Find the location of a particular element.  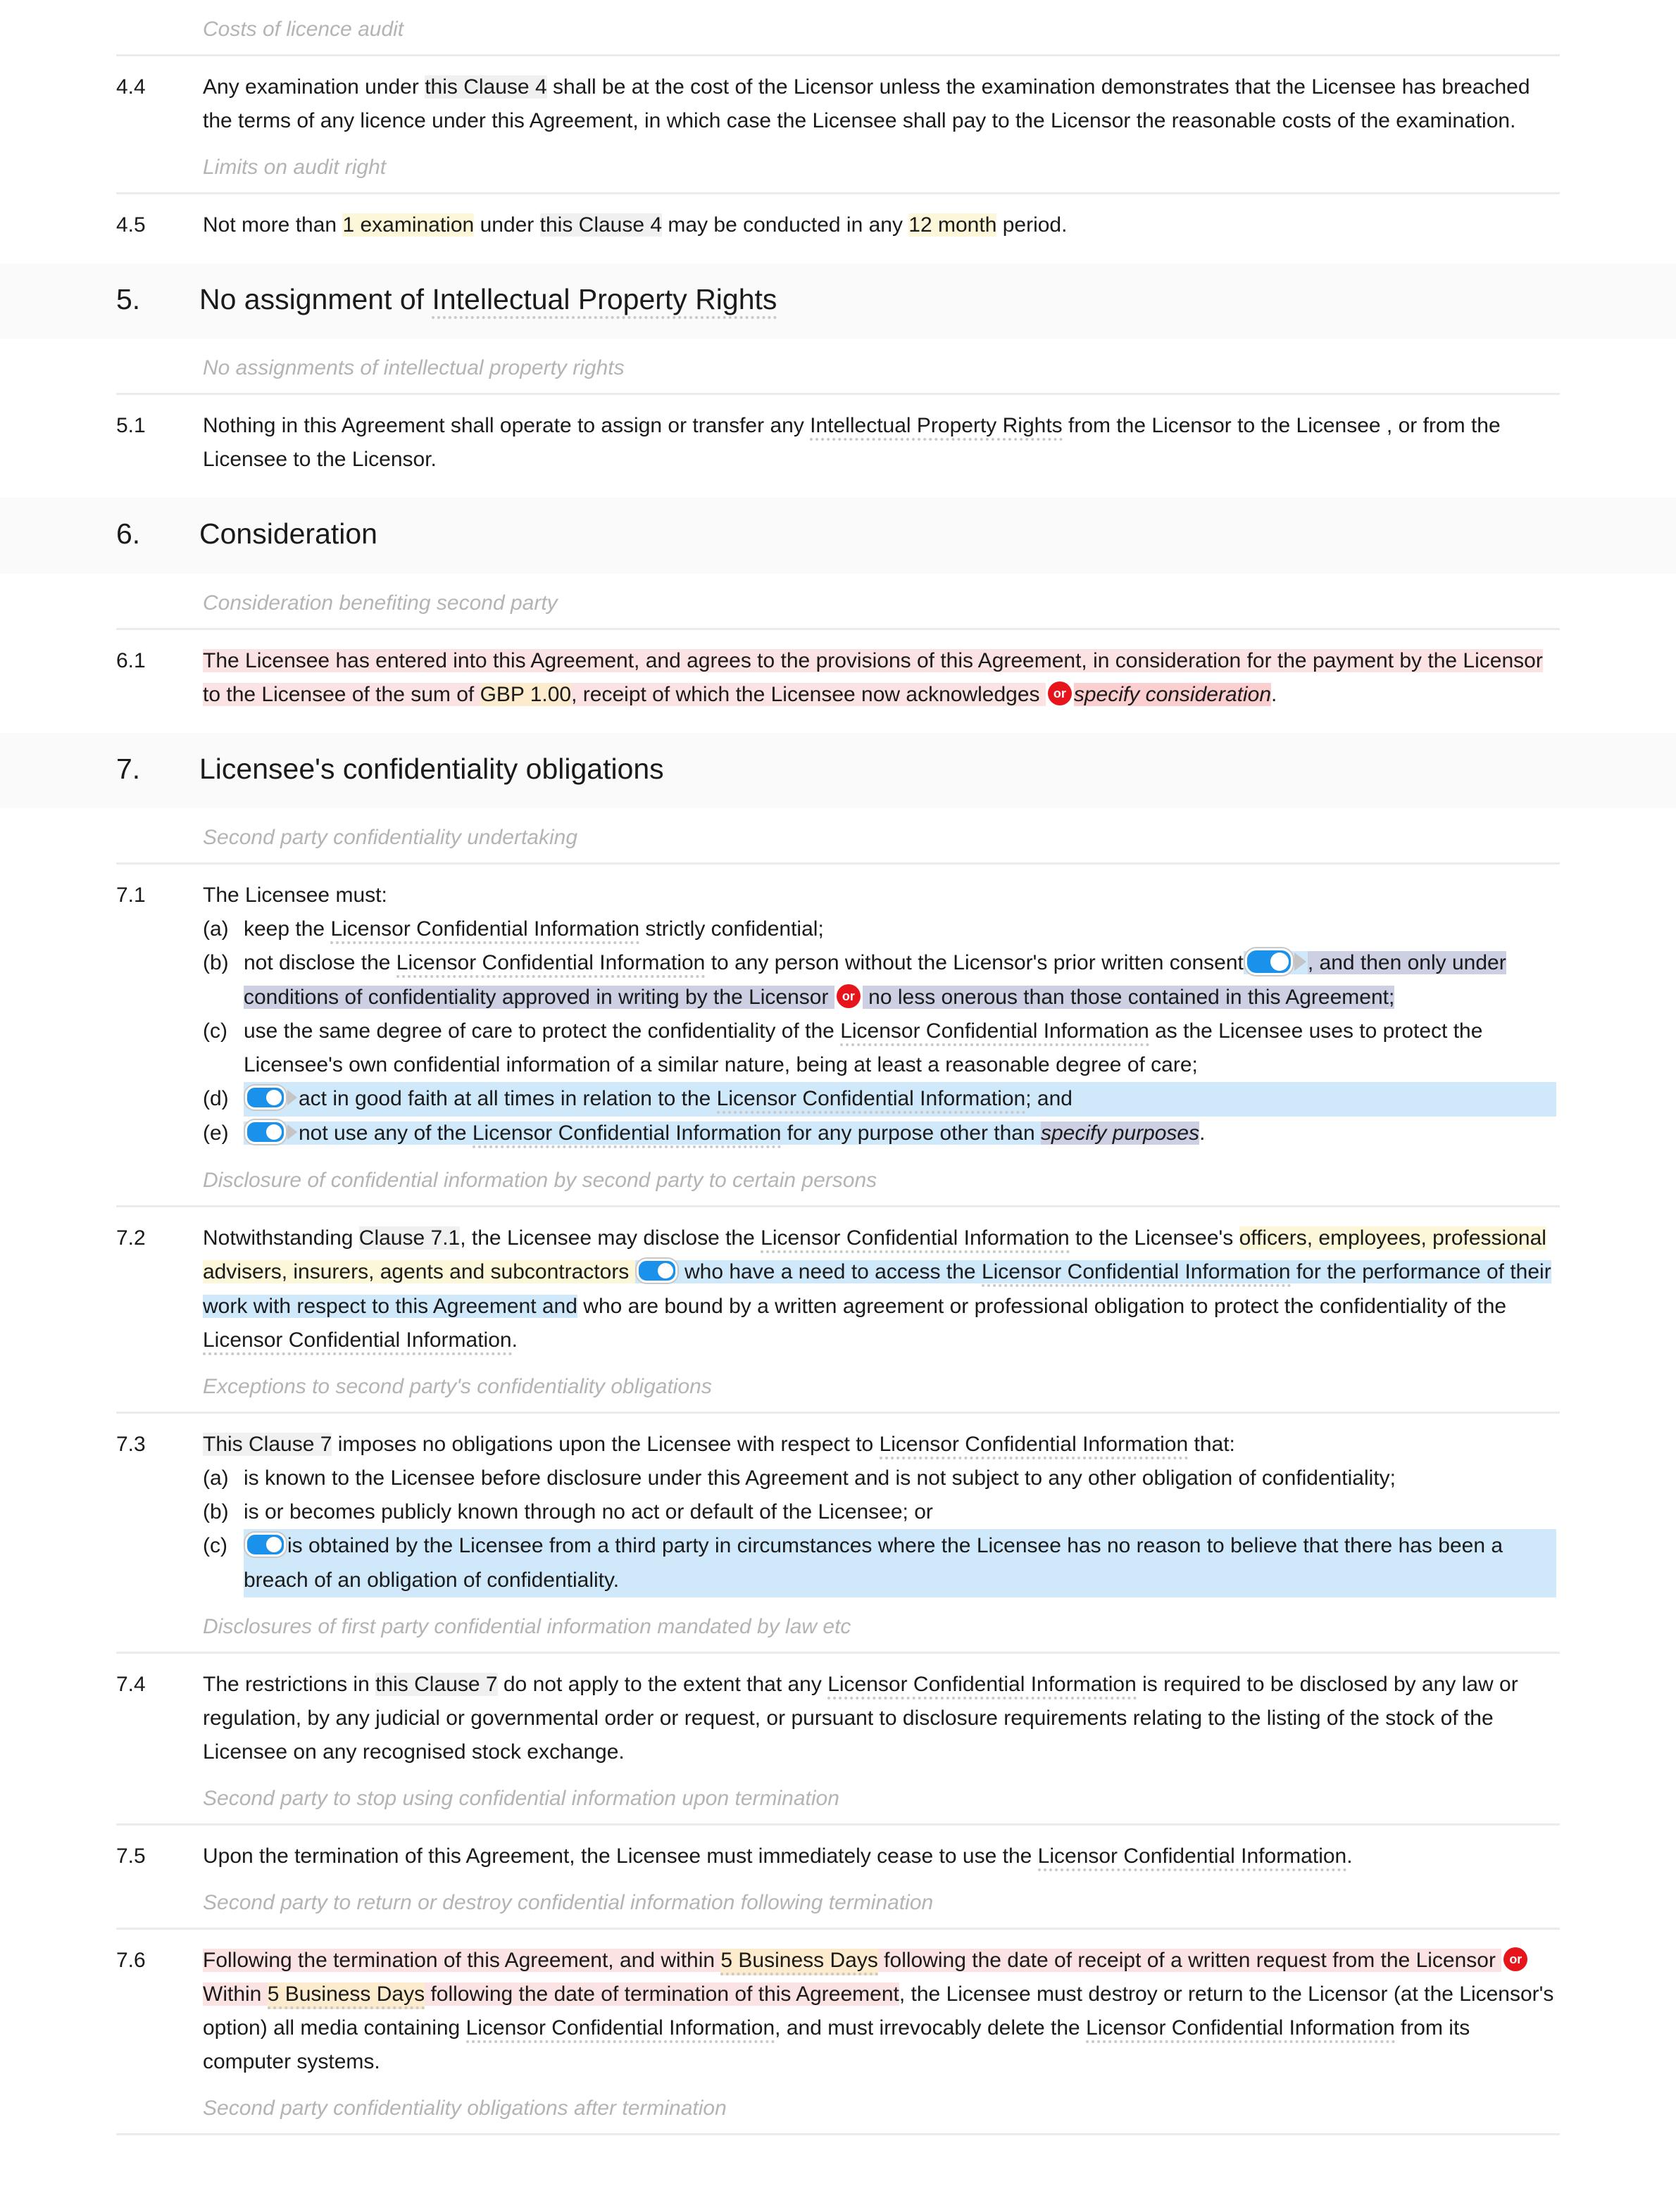

clause-number: 7.3 is located at coordinates (131, 1445).